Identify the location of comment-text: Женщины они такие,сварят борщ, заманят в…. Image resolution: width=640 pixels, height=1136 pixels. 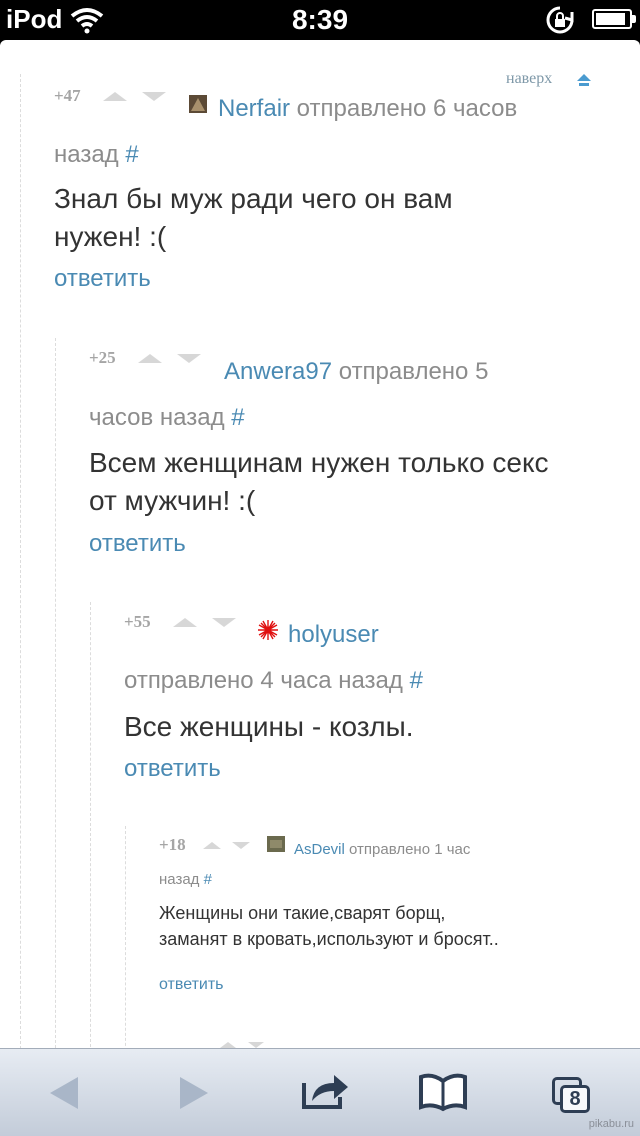
(329, 926).